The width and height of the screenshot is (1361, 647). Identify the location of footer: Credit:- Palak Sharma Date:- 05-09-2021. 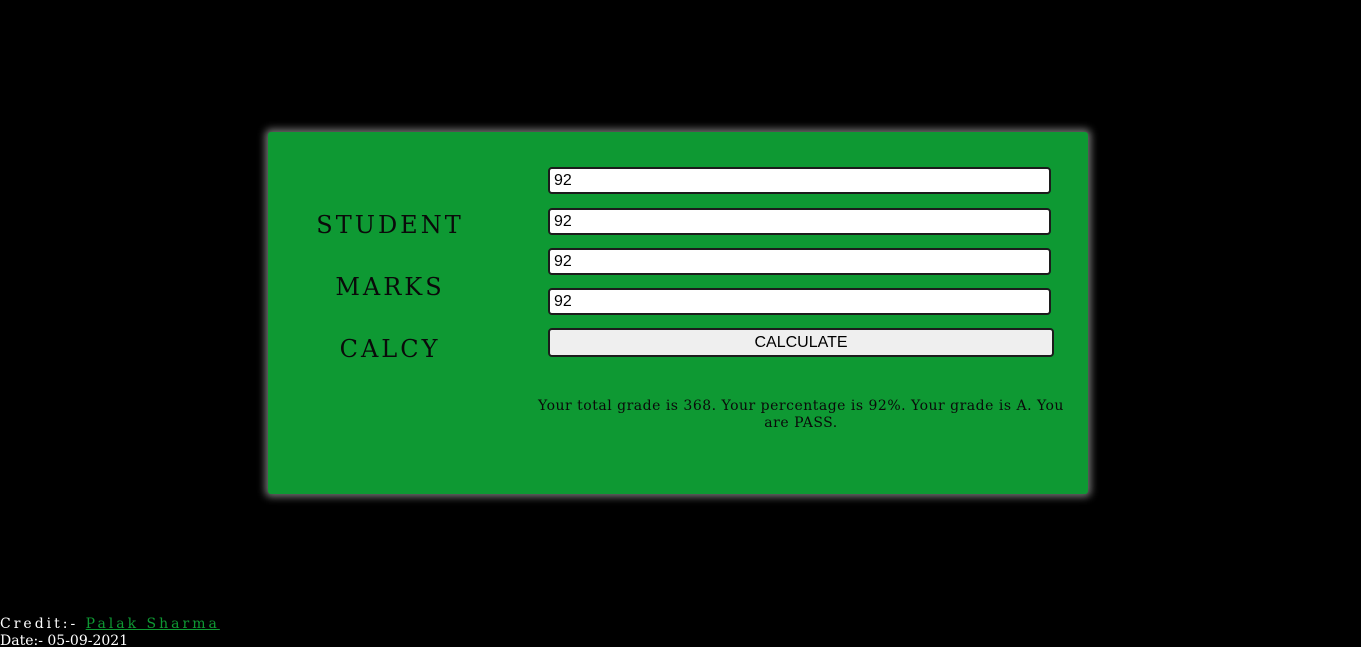
(110, 631).